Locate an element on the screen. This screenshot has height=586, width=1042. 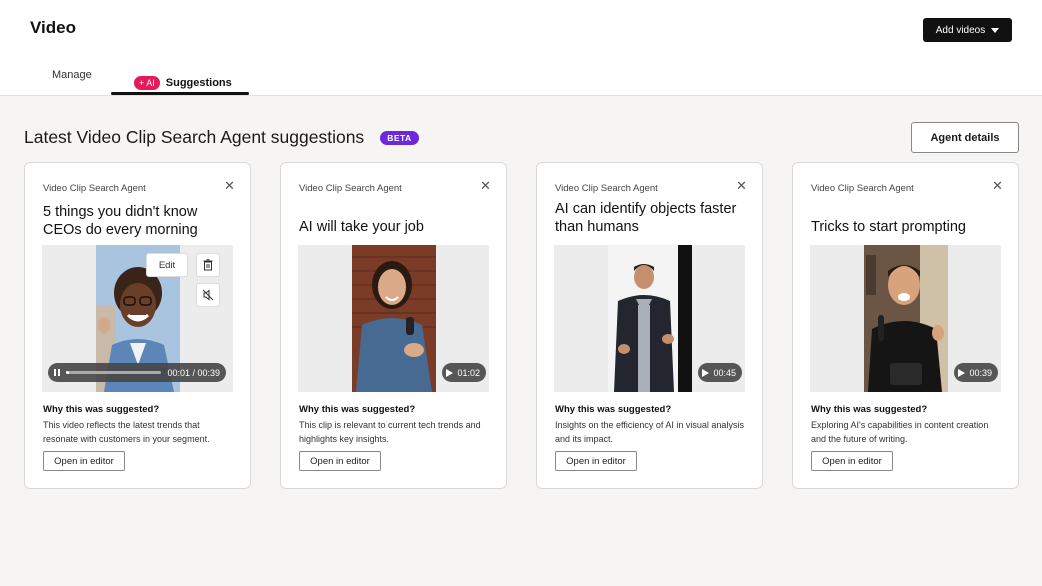
add-videos-label: Add videos is located at coordinates (960, 30).